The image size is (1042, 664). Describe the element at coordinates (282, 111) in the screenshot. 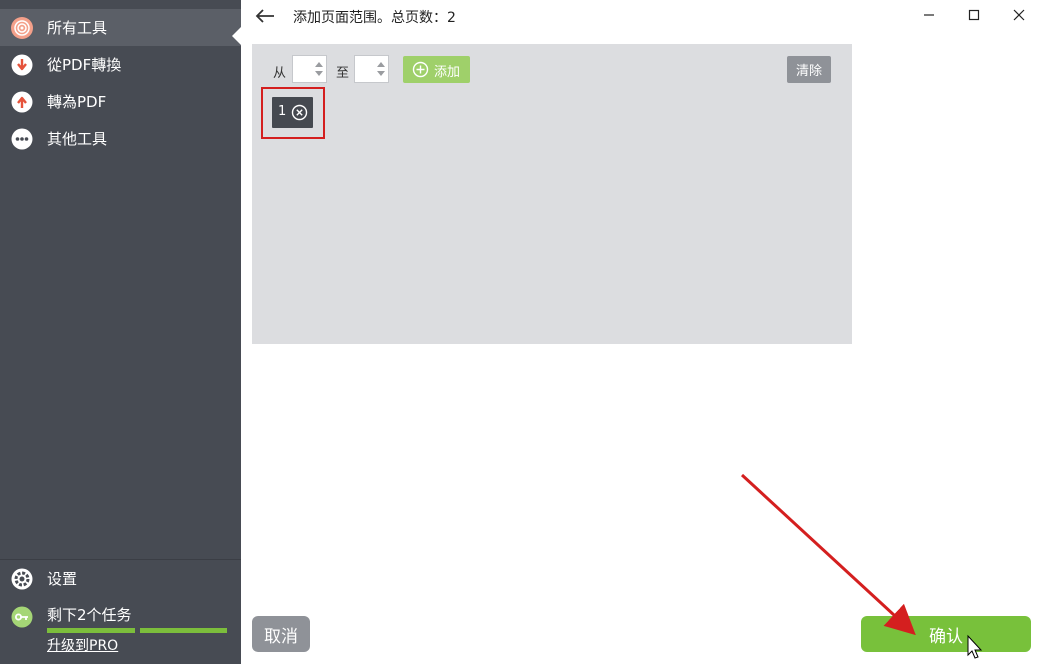

I see `range-chip-label: 1` at that location.